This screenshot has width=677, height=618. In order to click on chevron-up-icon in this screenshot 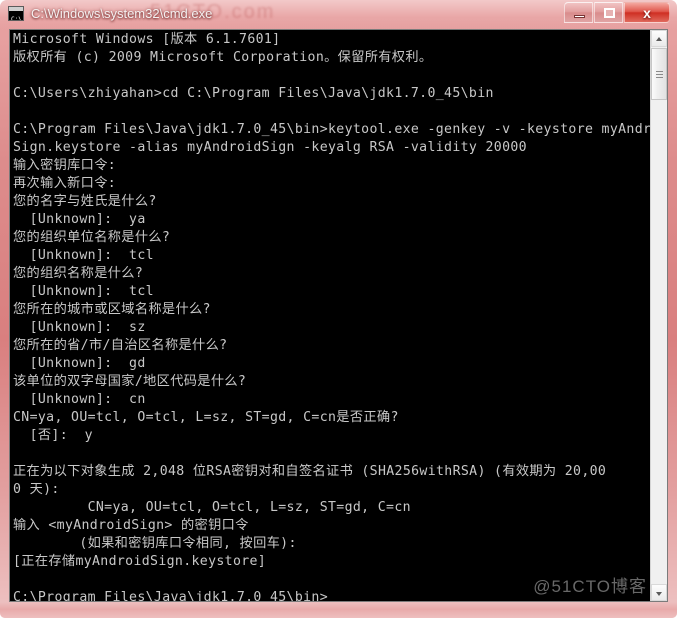, I will do `click(659, 39)`.